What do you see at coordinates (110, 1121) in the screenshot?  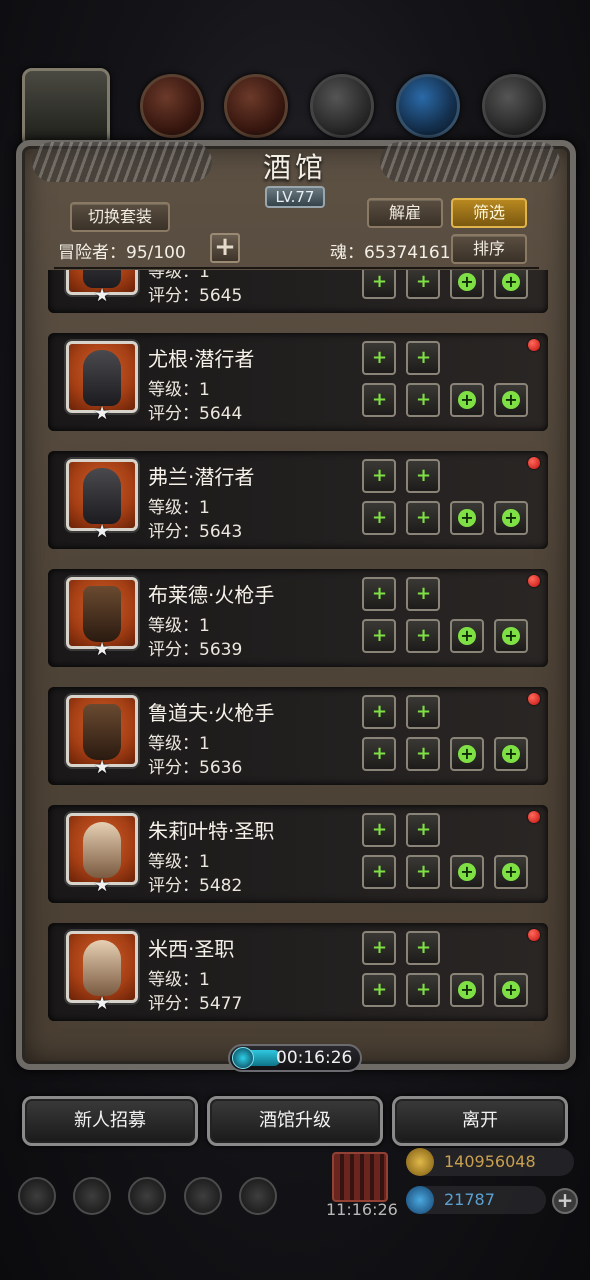 I see `recruit-button: 新人招募` at bounding box center [110, 1121].